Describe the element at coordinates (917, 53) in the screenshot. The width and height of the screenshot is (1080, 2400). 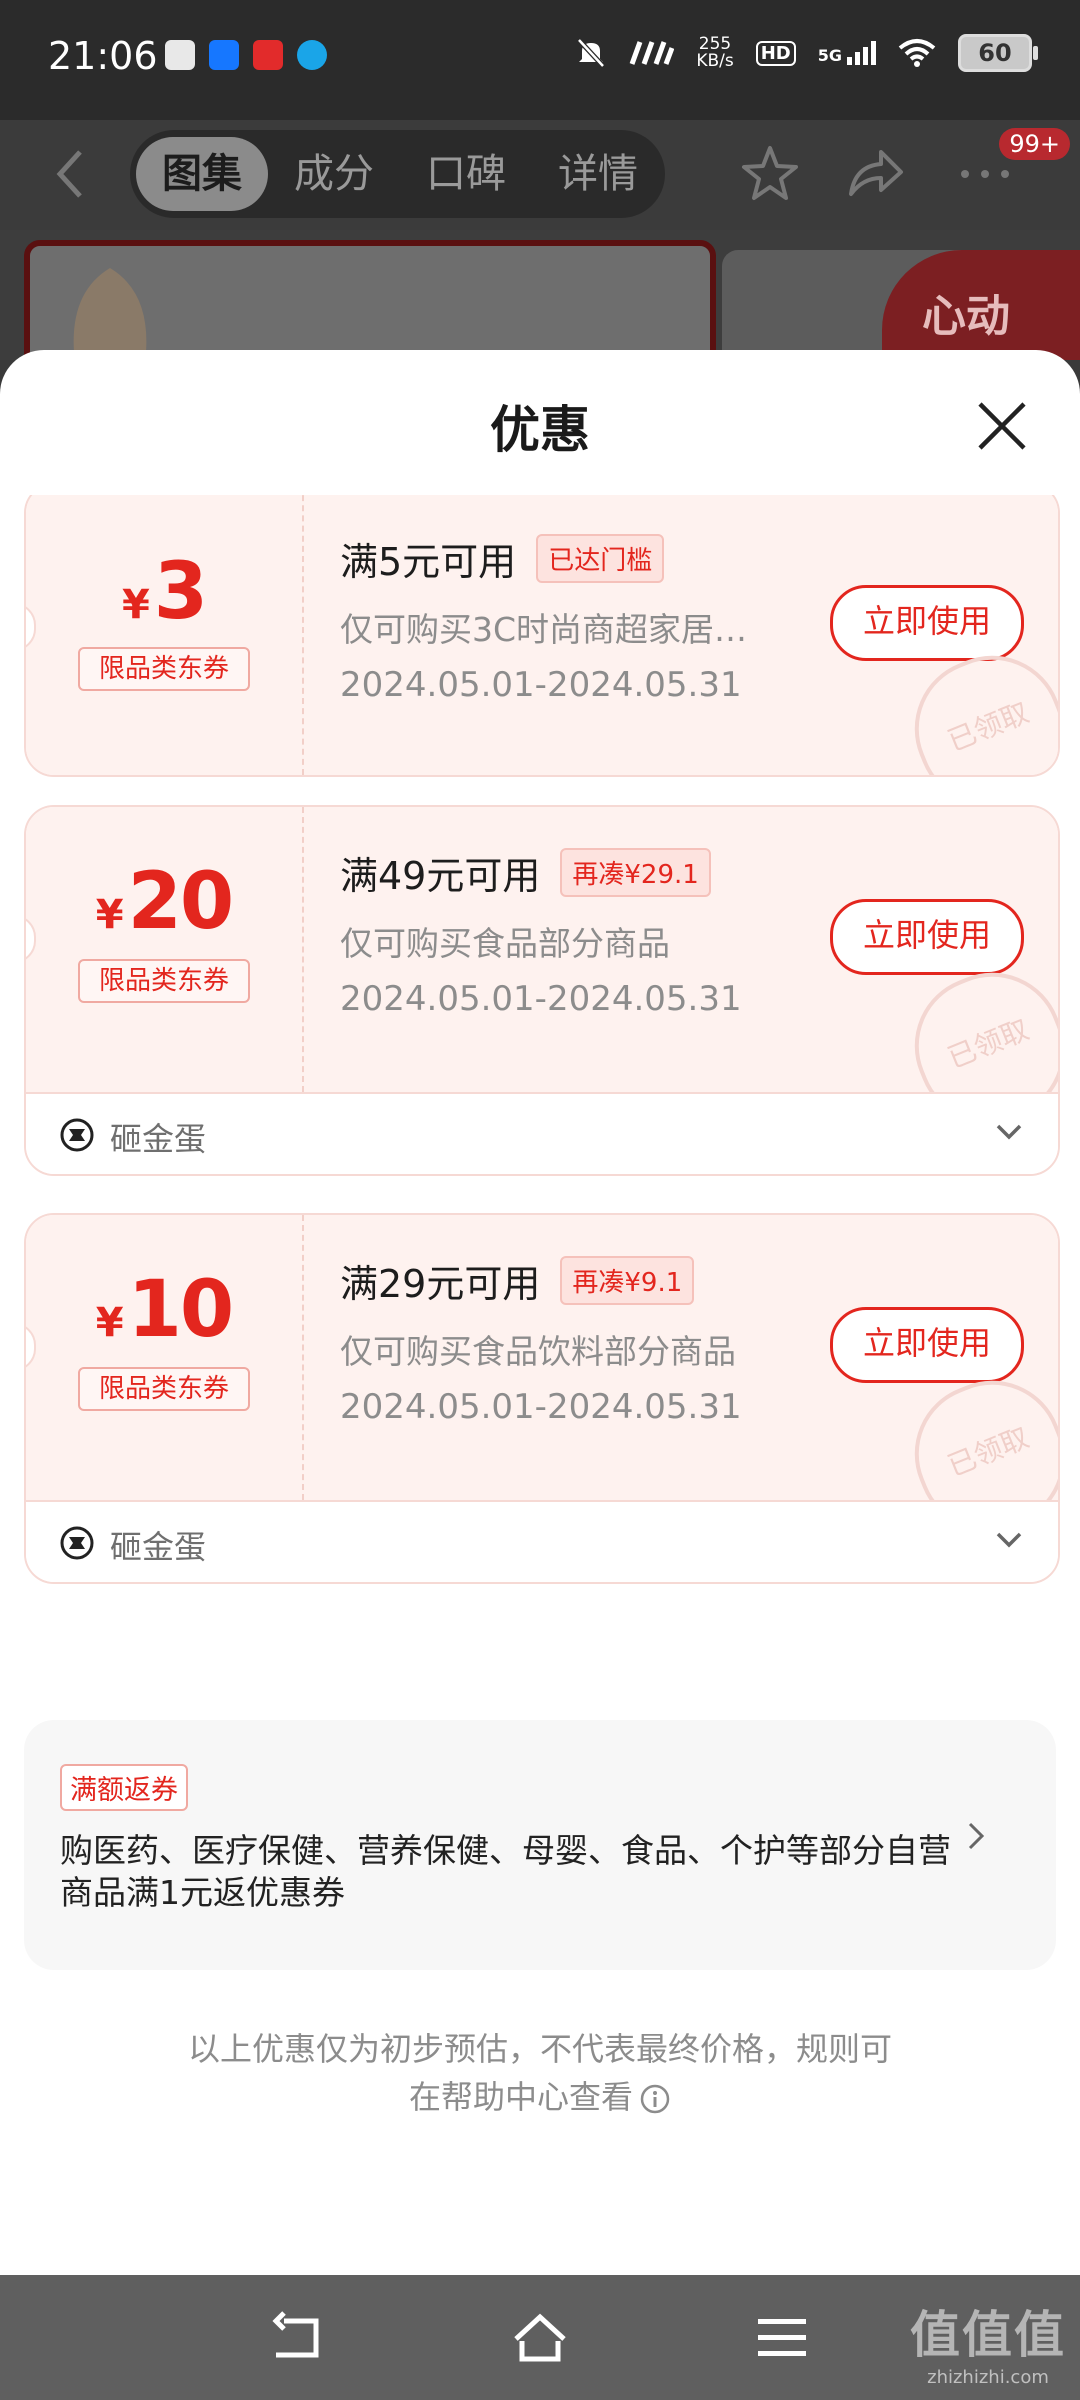
I see `wifi-icon` at that location.